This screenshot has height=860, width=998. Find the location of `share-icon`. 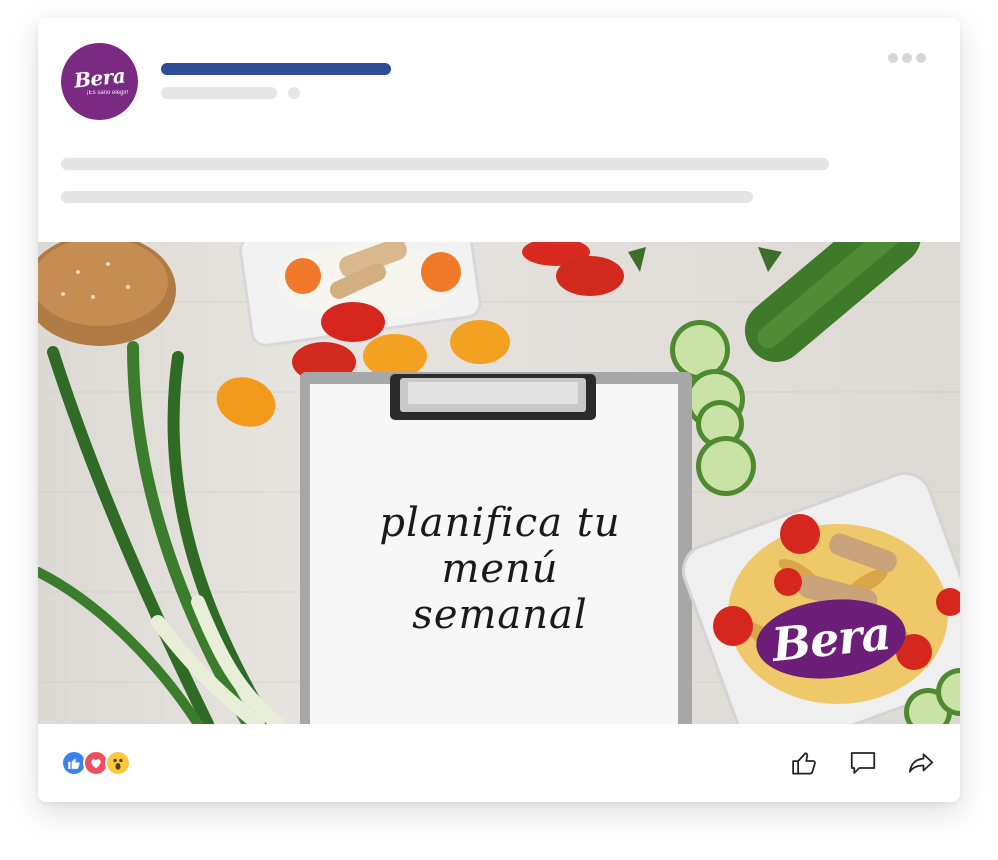

share-icon is located at coordinates (921, 763).